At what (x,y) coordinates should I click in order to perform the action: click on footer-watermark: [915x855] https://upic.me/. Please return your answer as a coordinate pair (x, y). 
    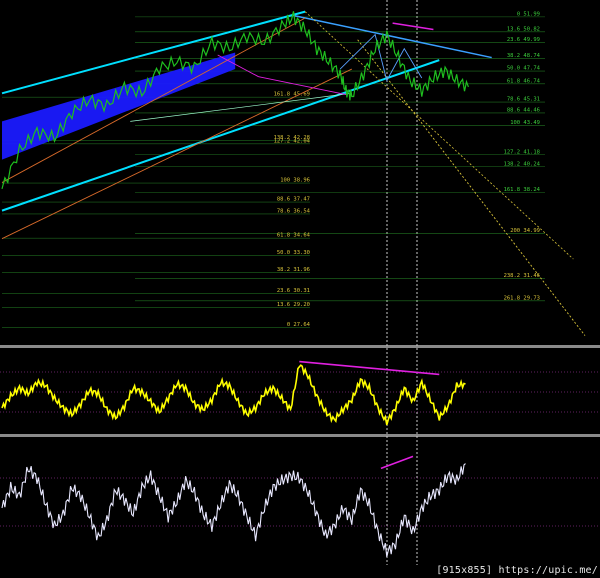
    Looking at the image, I should click on (517, 570).